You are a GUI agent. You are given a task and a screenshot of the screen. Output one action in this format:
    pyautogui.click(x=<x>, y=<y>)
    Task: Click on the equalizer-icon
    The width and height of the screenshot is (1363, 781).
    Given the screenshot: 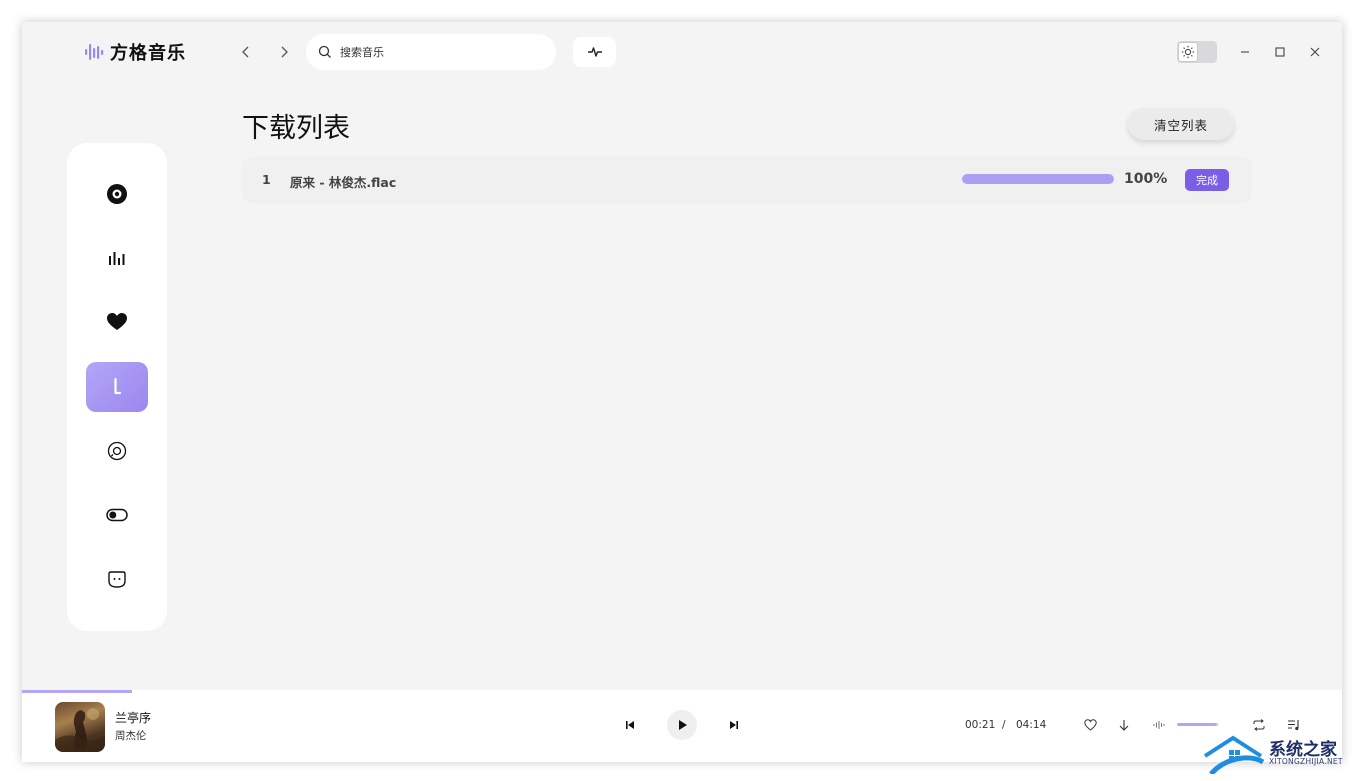 What is the action you would take?
    pyautogui.click(x=117, y=258)
    